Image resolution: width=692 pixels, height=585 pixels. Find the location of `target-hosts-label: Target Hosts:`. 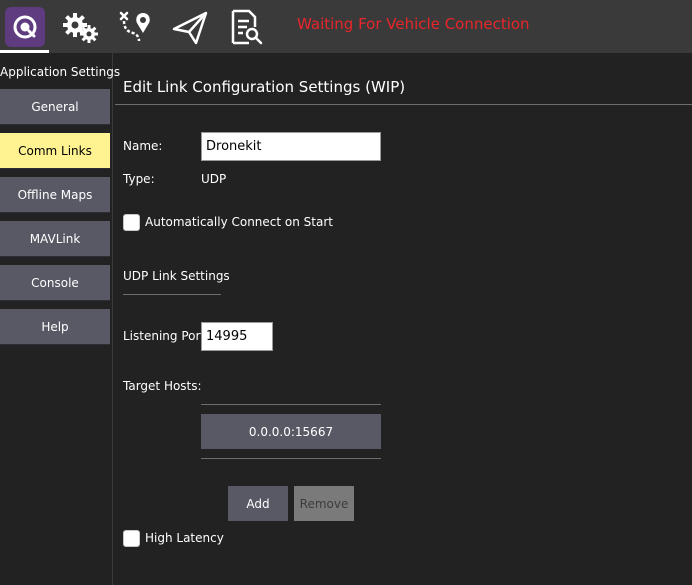

target-hosts-label: Target Hosts: is located at coordinates (162, 386).